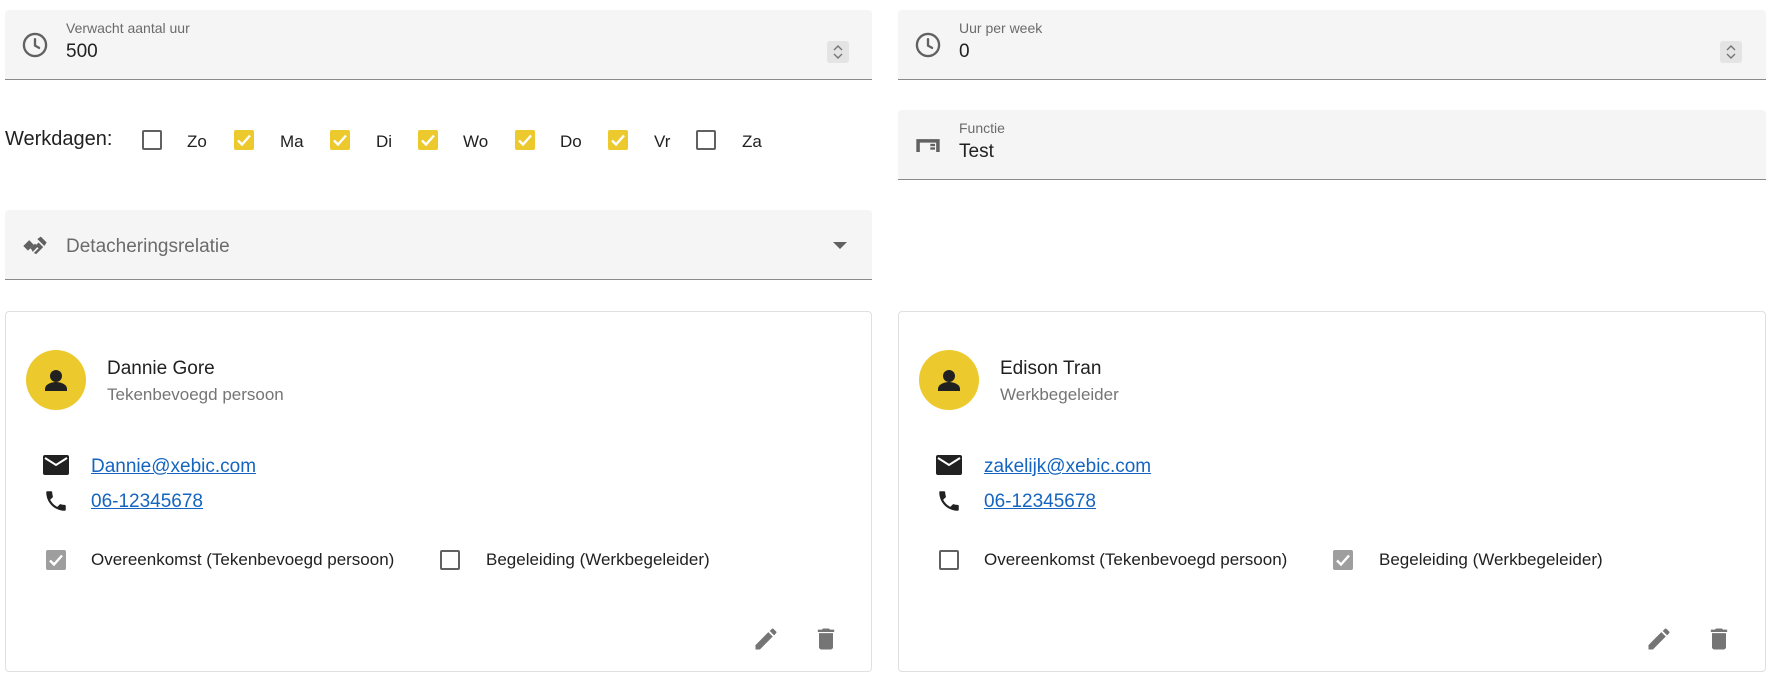  Describe the element at coordinates (571, 141) in the screenshot. I see `day-label-do: Do` at that location.